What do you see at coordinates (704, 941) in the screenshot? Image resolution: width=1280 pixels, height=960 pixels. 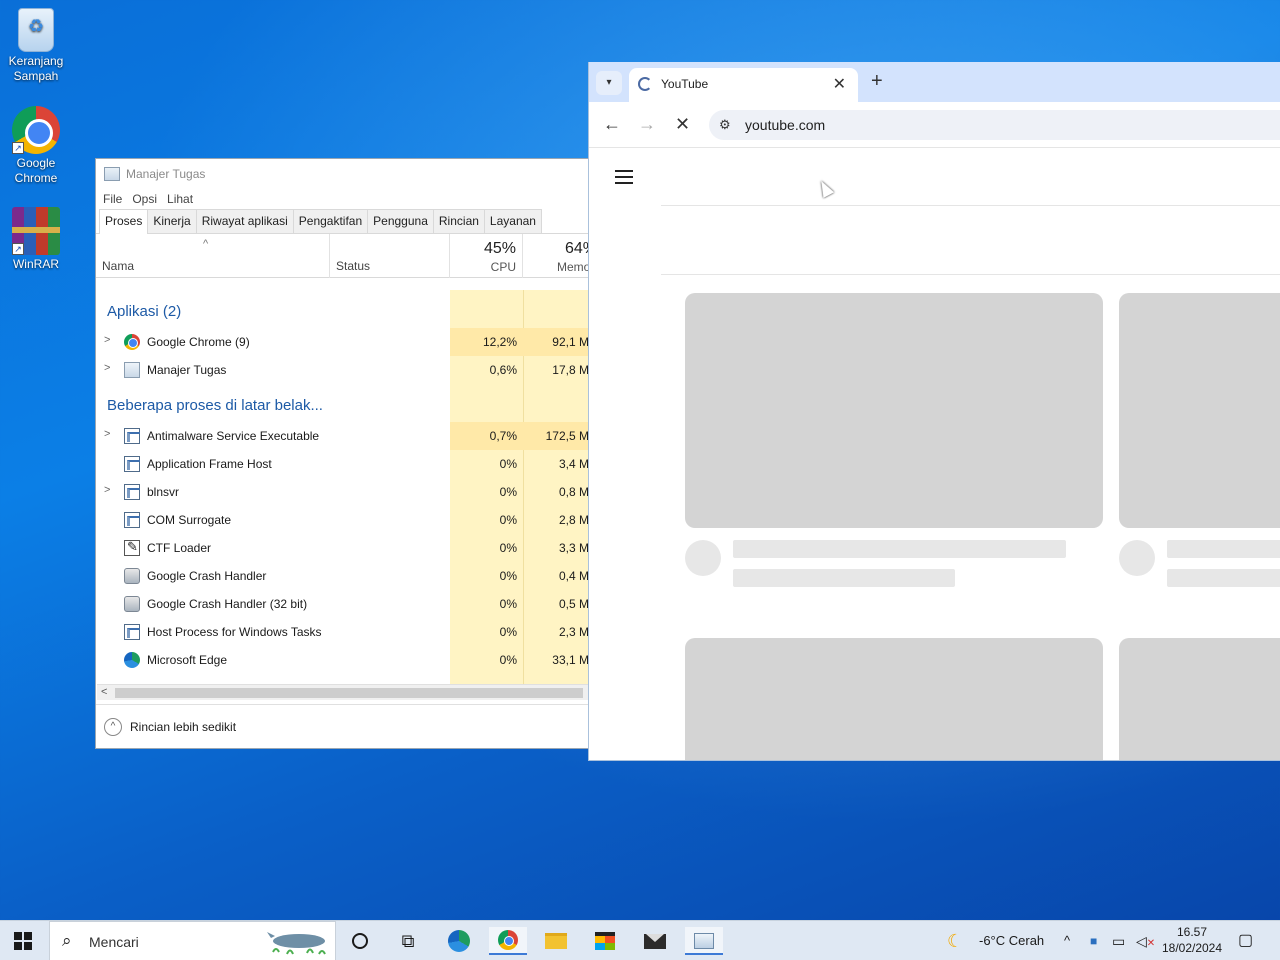 I see `taskbar-task-manager` at bounding box center [704, 941].